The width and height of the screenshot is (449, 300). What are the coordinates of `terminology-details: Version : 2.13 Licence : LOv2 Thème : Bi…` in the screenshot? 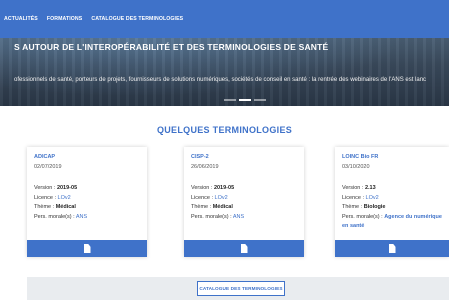 It's located at (392, 208).